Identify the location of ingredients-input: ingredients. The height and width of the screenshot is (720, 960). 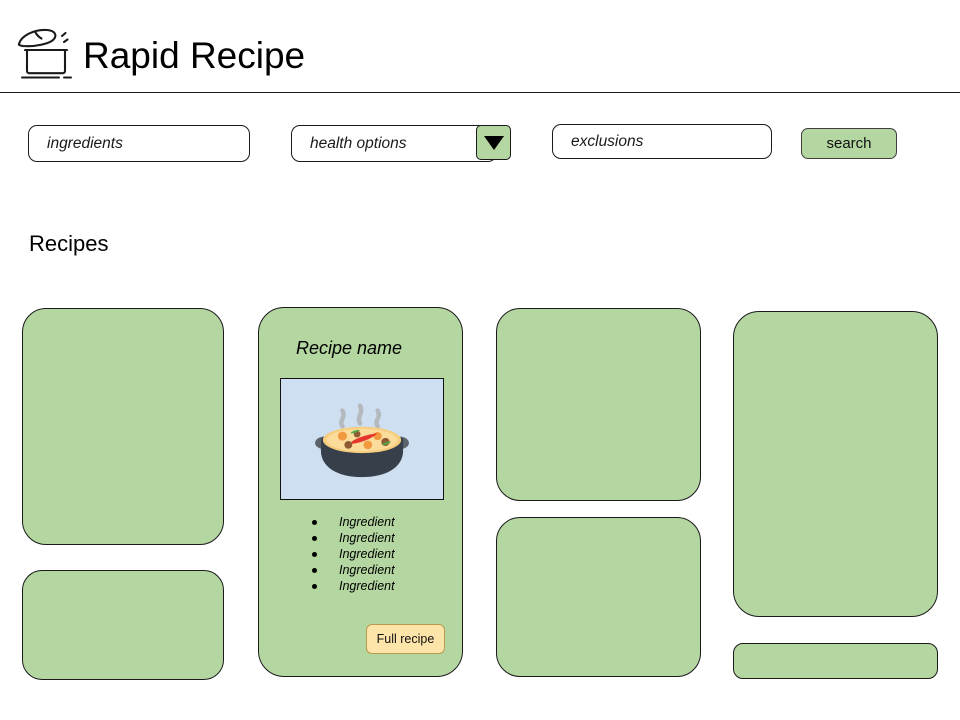
(139, 143).